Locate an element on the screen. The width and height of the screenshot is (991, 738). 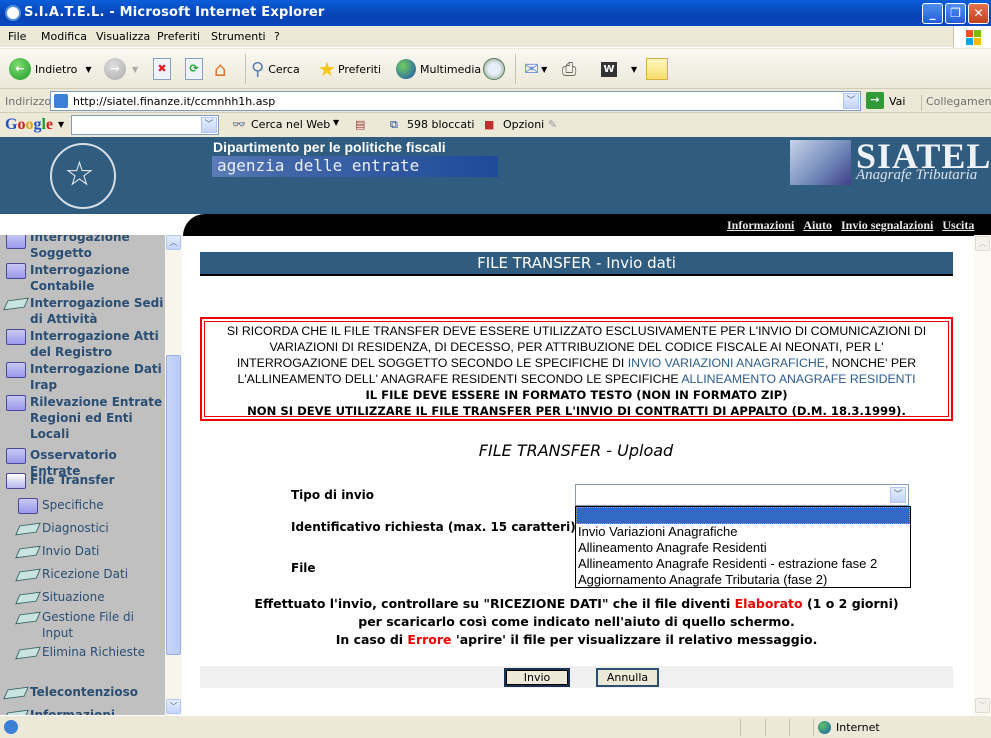
page-scrollbar: ︿ ﹀ is located at coordinates (982, 475).